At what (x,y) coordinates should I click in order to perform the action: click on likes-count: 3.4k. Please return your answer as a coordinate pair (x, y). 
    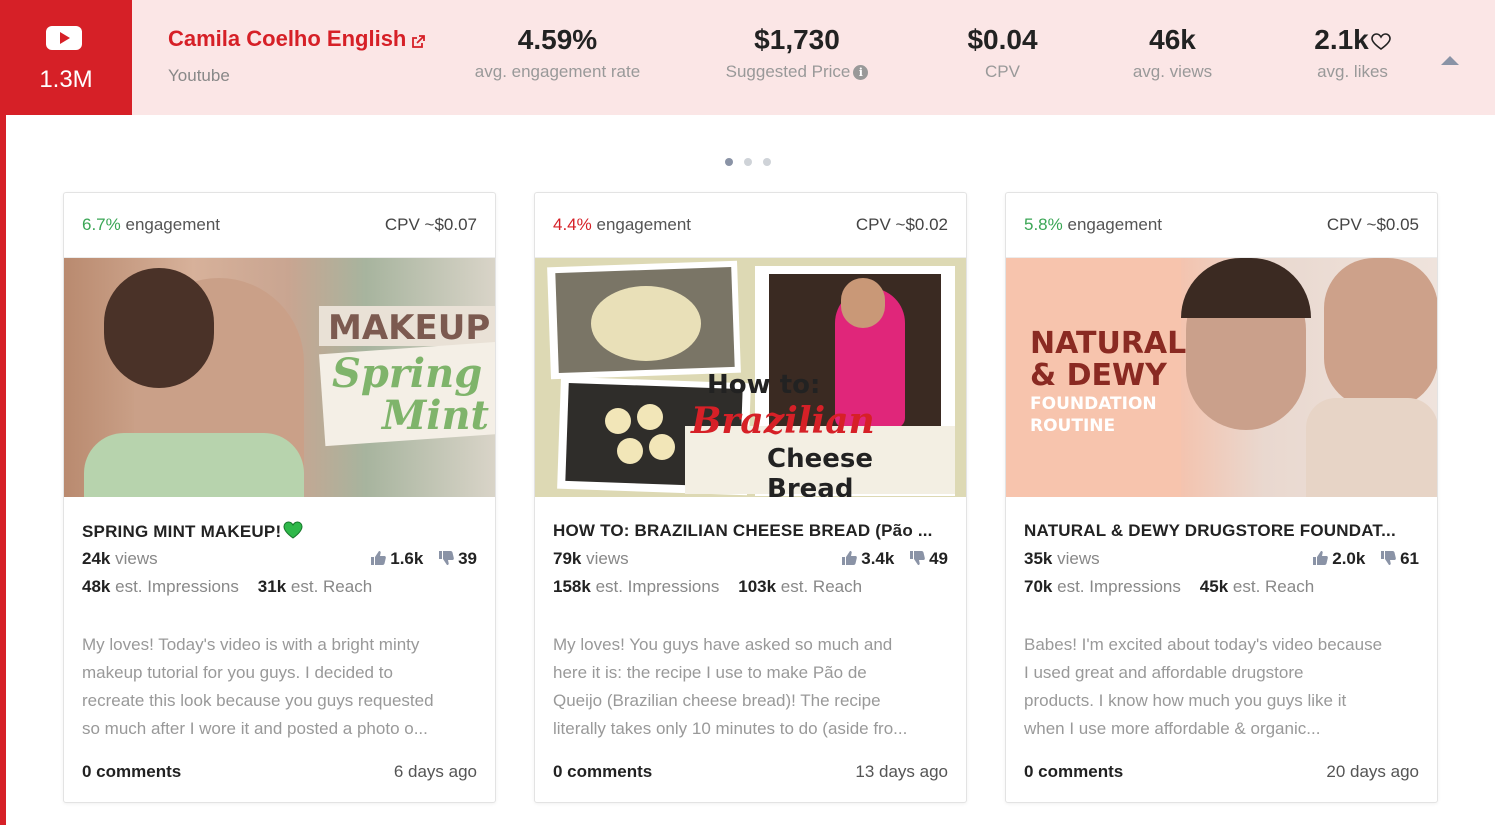
    Looking at the image, I should click on (878, 558).